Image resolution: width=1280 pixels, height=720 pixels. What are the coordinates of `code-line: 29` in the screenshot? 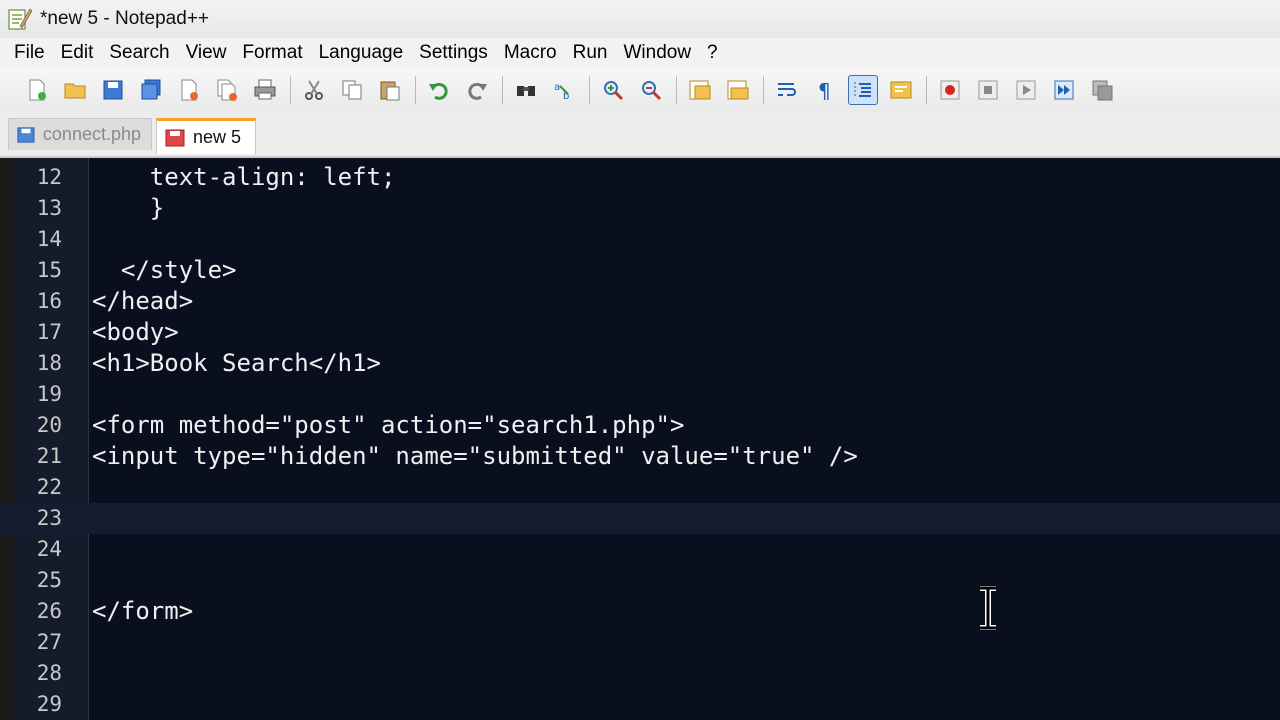 It's located at (640, 704).